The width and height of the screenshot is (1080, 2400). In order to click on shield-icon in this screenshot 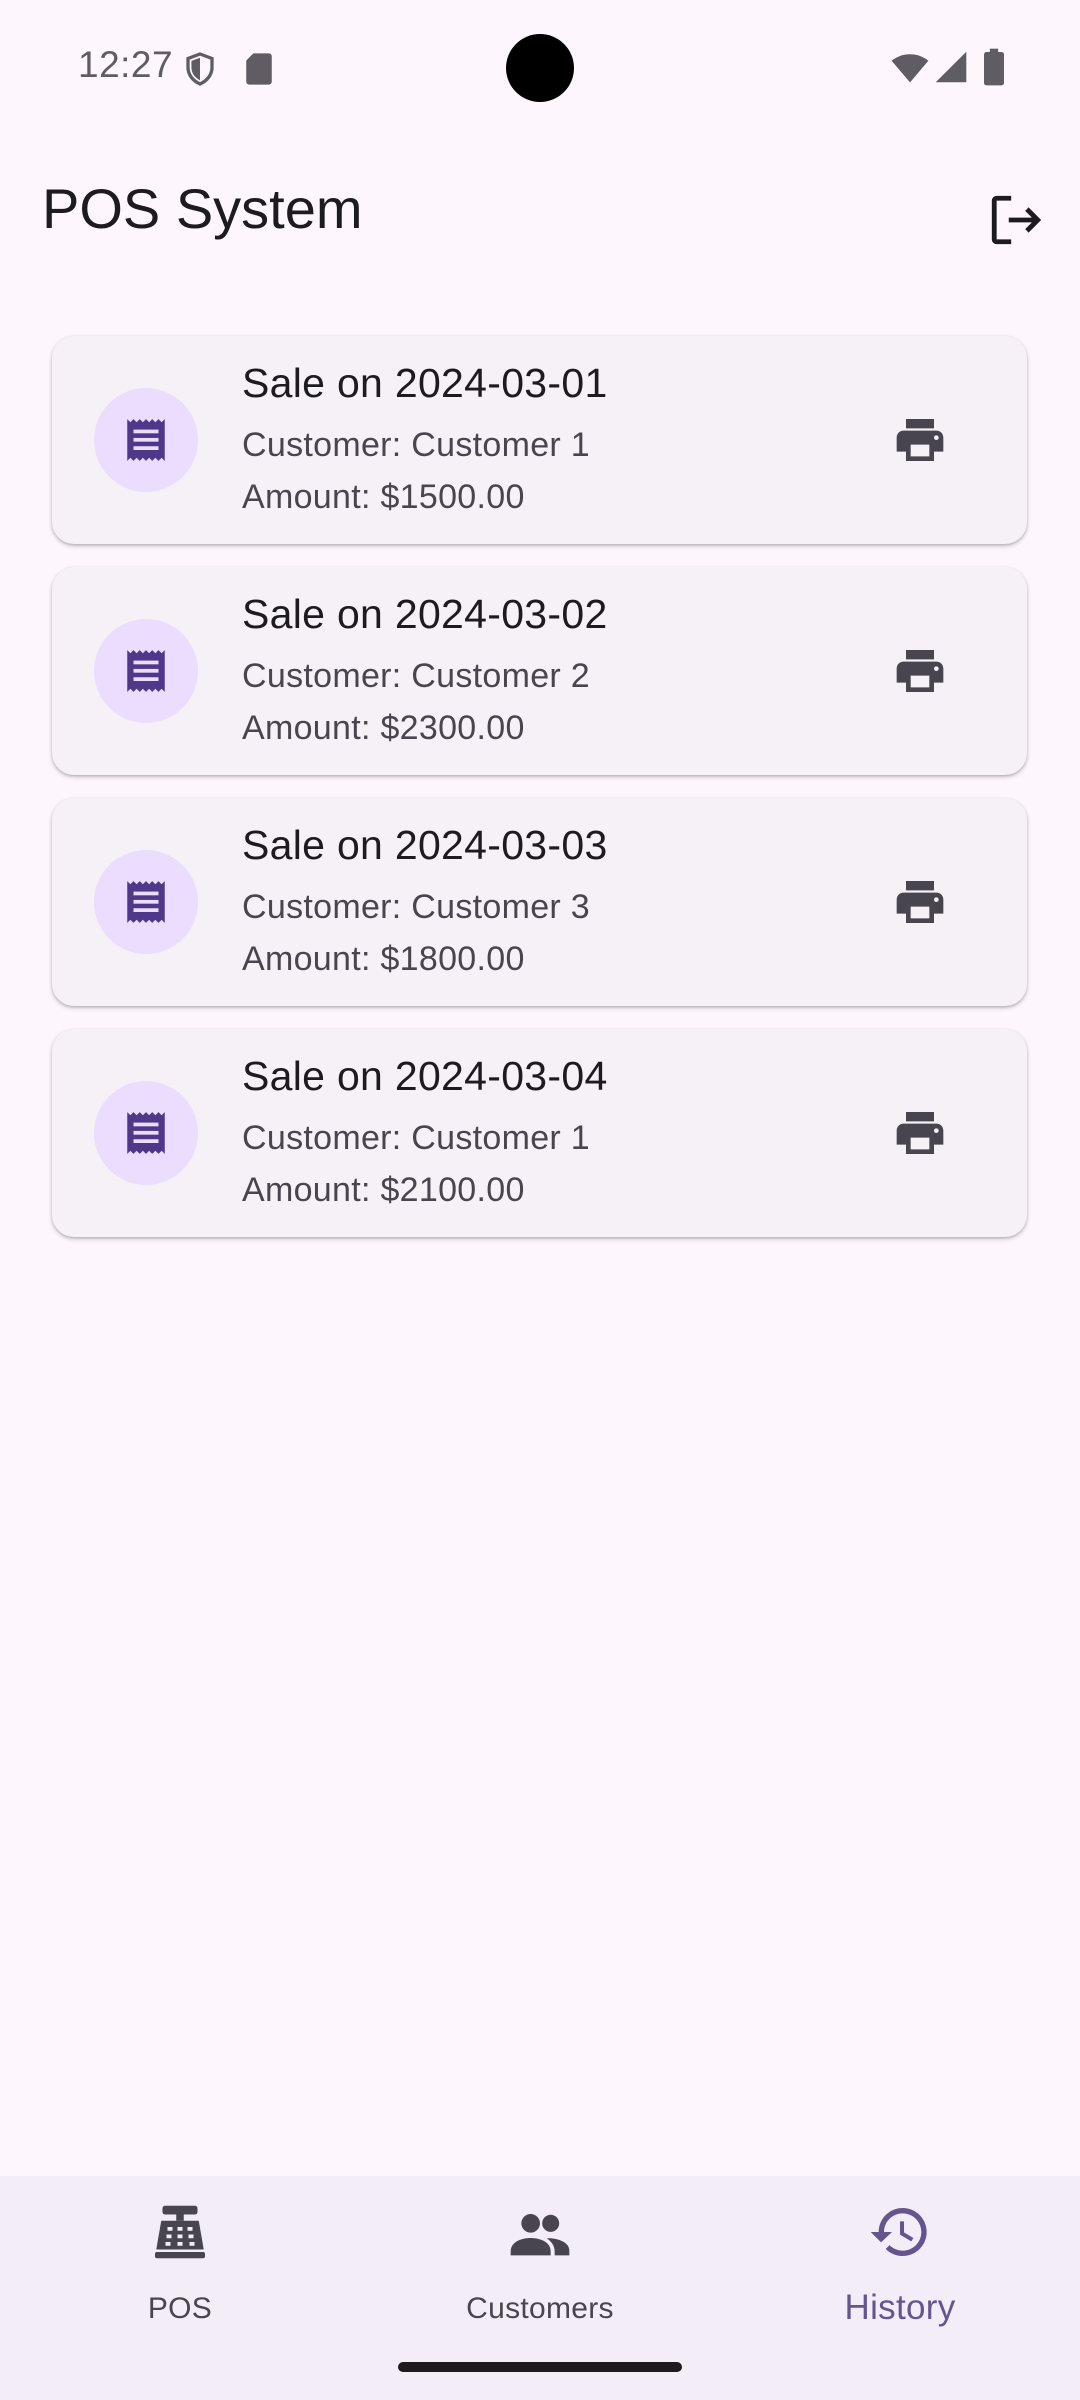, I will do `click(200, 69)`.